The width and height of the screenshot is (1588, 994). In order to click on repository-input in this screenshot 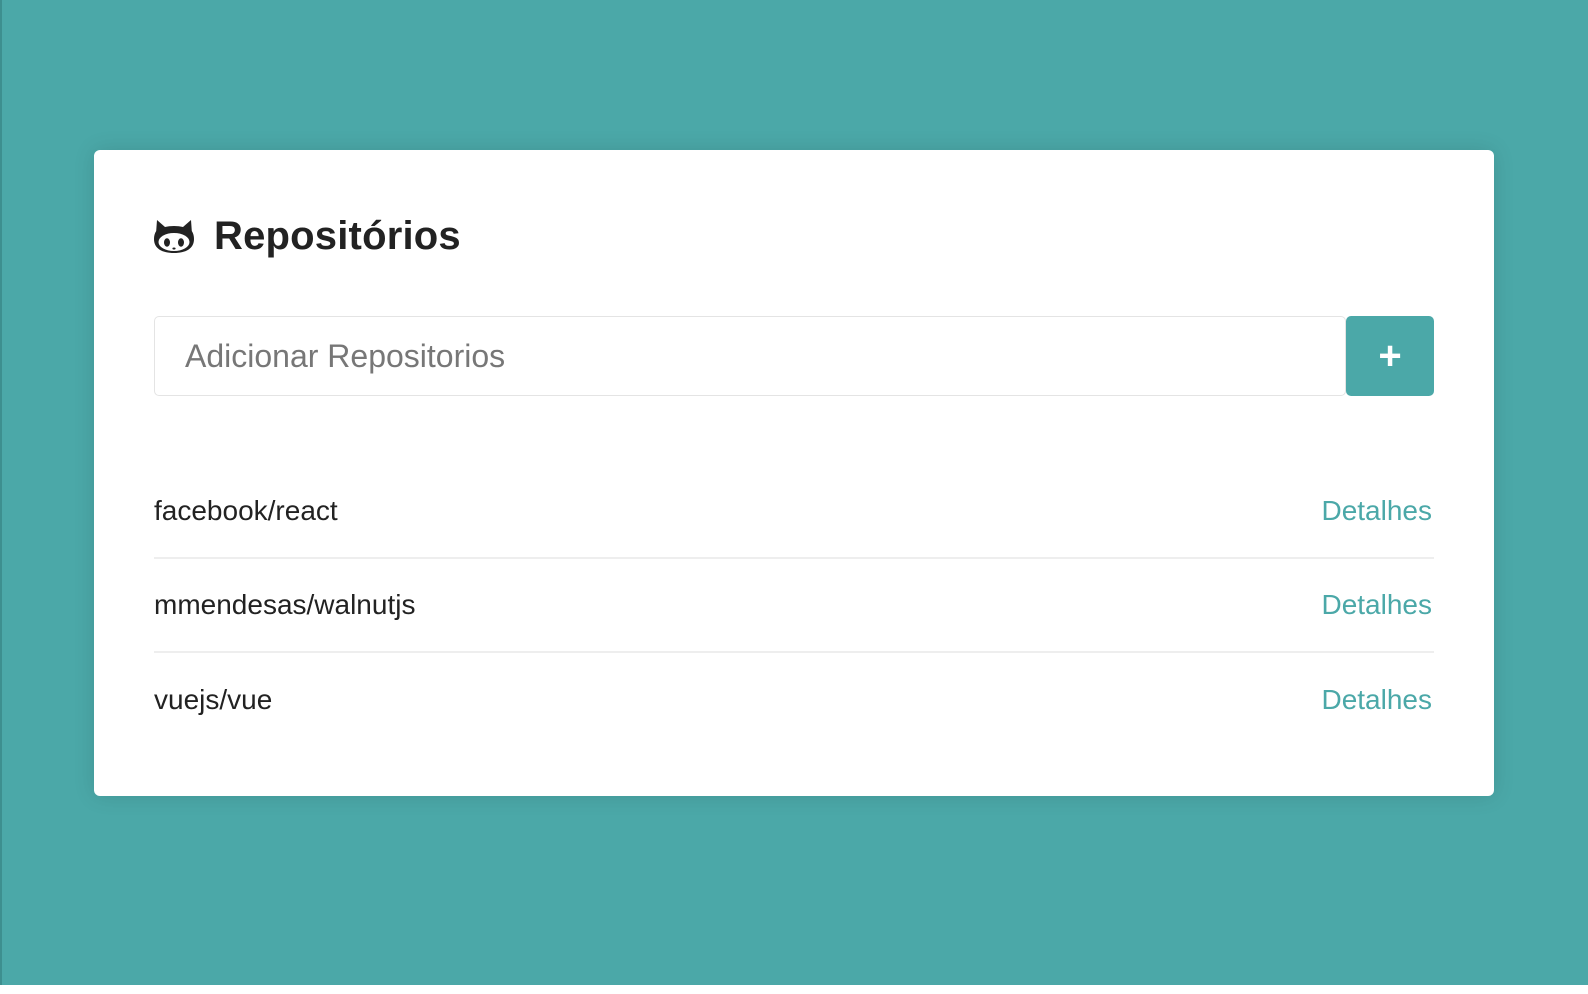, I will do `click(750, 356)`.